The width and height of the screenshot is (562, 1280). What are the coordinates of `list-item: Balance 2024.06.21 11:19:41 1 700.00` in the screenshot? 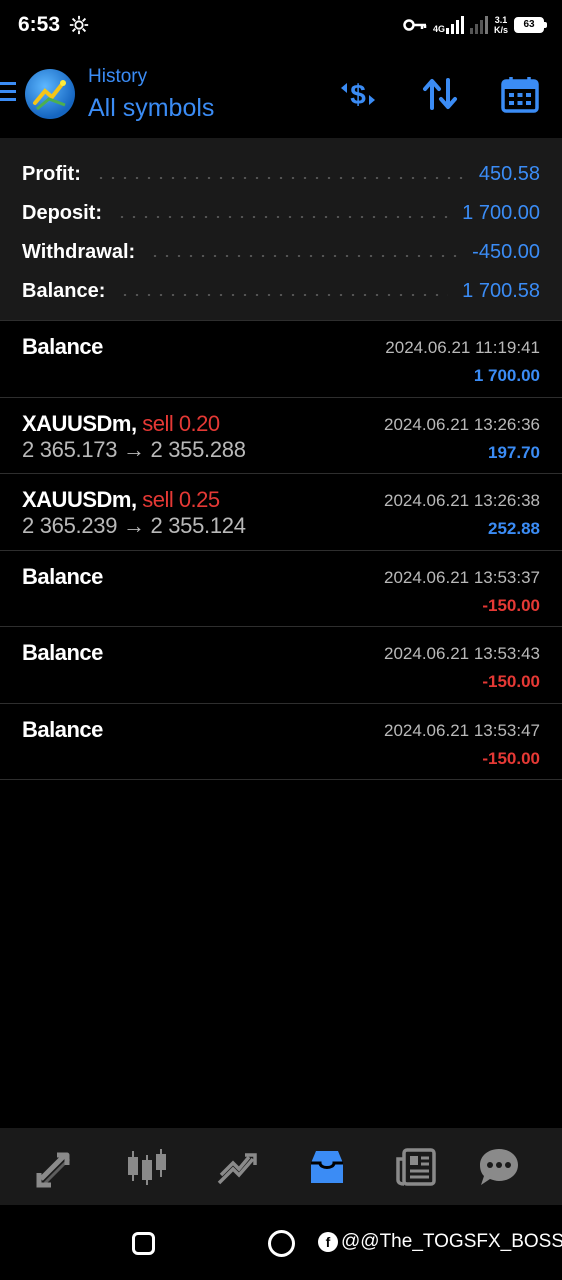 It's located at (281, 359).